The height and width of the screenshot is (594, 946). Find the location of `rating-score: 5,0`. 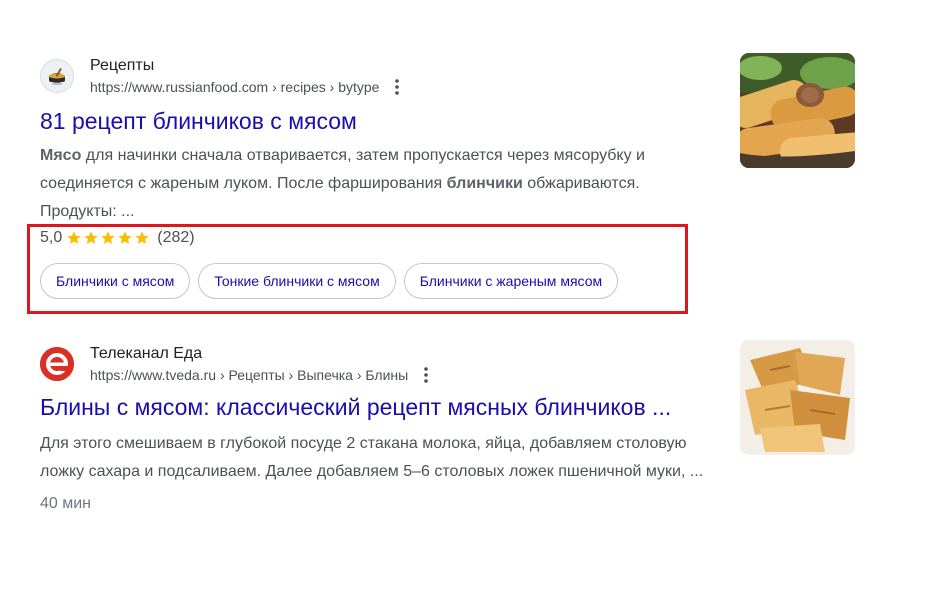

rating-score: 5,0 is located at coordinates (51, 237).